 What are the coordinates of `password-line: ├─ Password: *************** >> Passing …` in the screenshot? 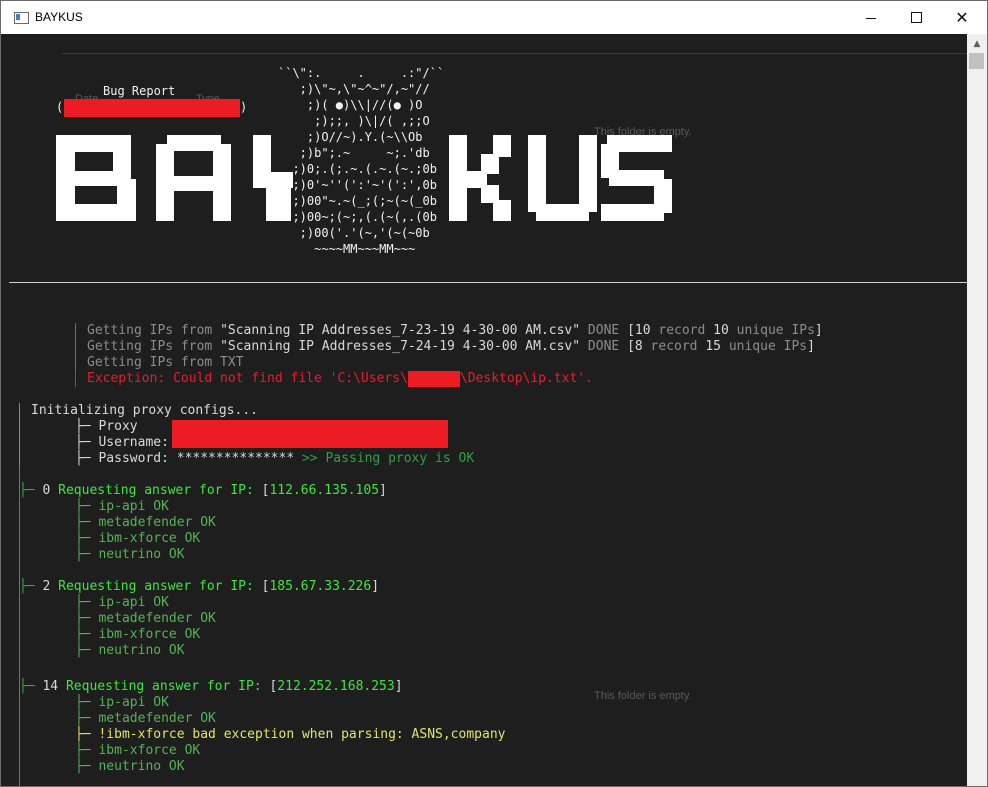 It's located at (274, 459).